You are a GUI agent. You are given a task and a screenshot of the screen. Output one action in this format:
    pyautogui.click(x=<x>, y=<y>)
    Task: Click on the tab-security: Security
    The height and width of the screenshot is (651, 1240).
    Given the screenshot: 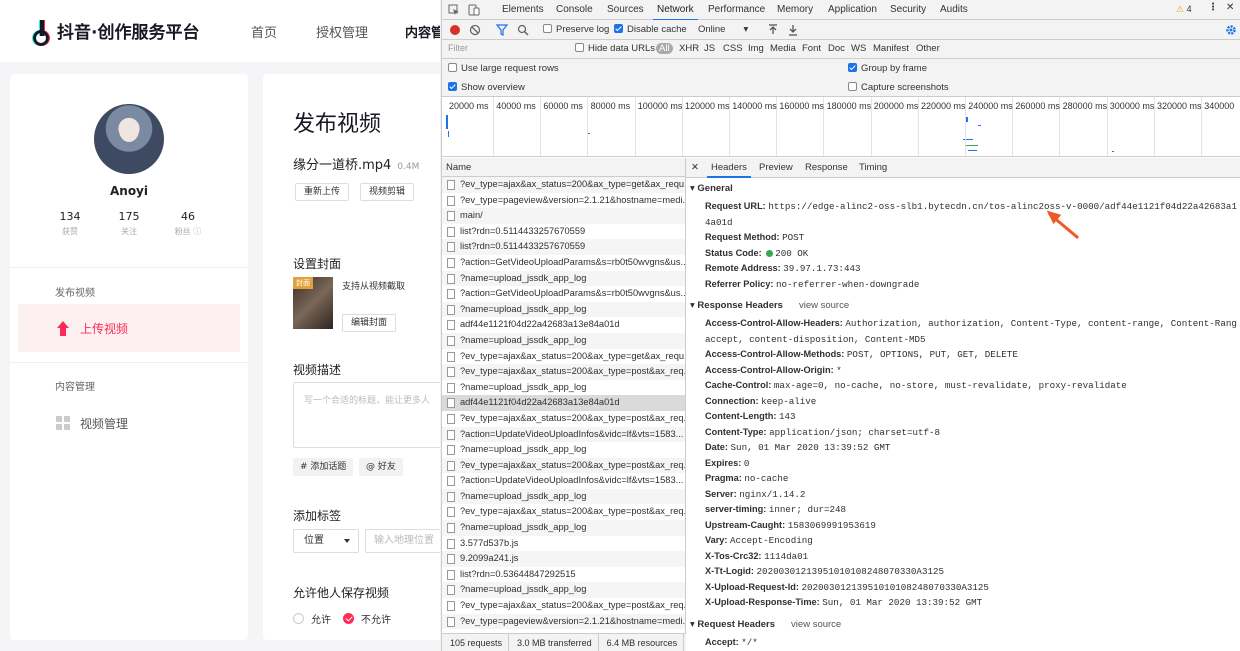 What is the action you would take?
    pyautogui.click(x=908, y=9)
    